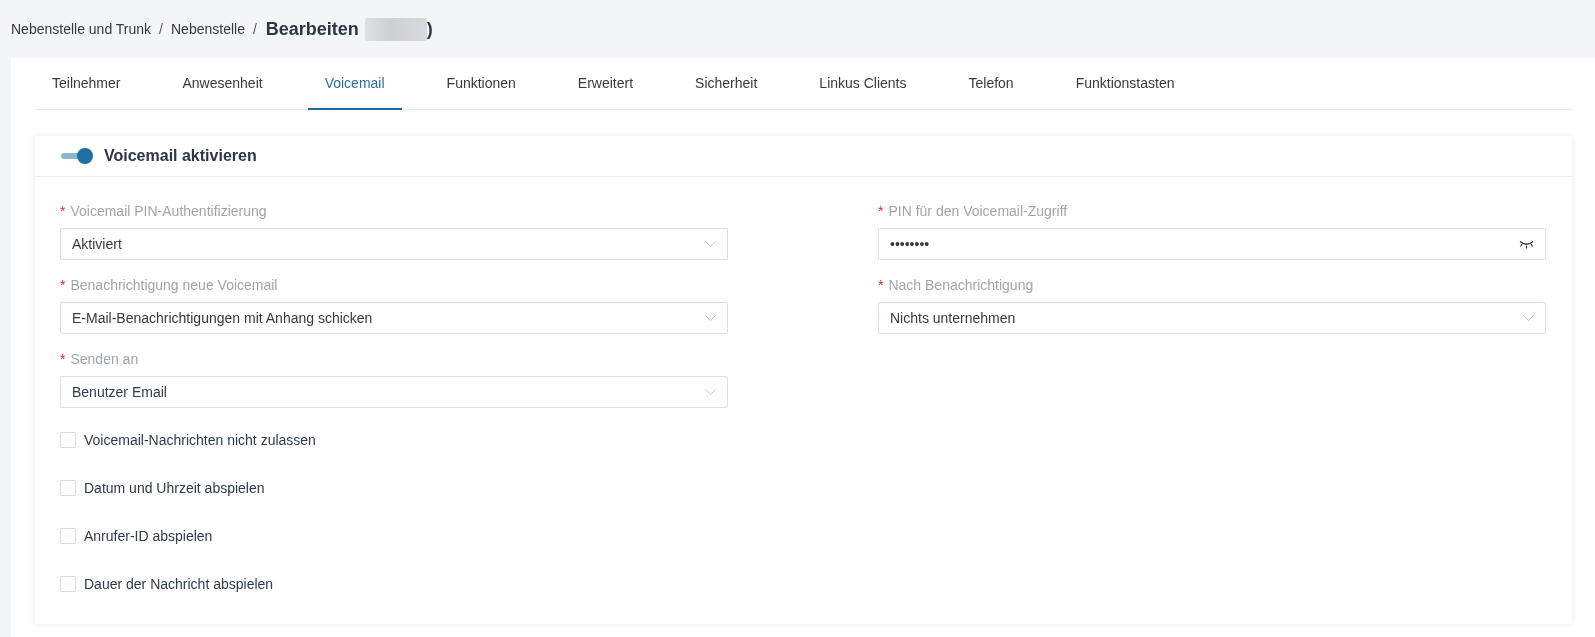 The image size is (1595, 637). Describe the element at coordinates (956, 285) in the screenshot. I see `field-label: * Nach Benachrichtigung` at that location.